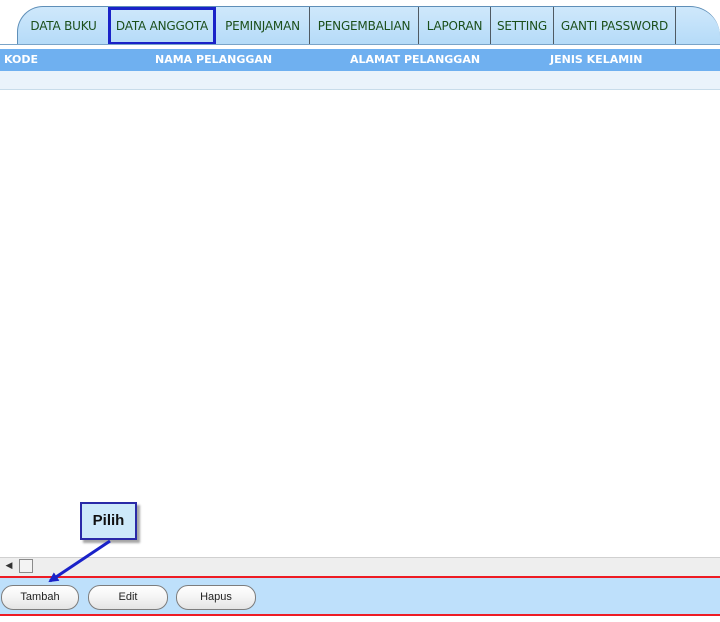 This screenshot has height=622, width=720. Describe the element at coordinates (128, 597) in the screenshot. I see `edit-button: Edit` at that location.